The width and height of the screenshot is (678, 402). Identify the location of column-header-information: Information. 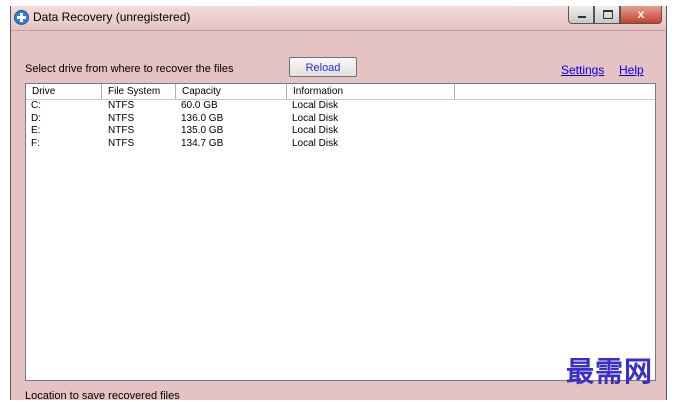
(371, 91).